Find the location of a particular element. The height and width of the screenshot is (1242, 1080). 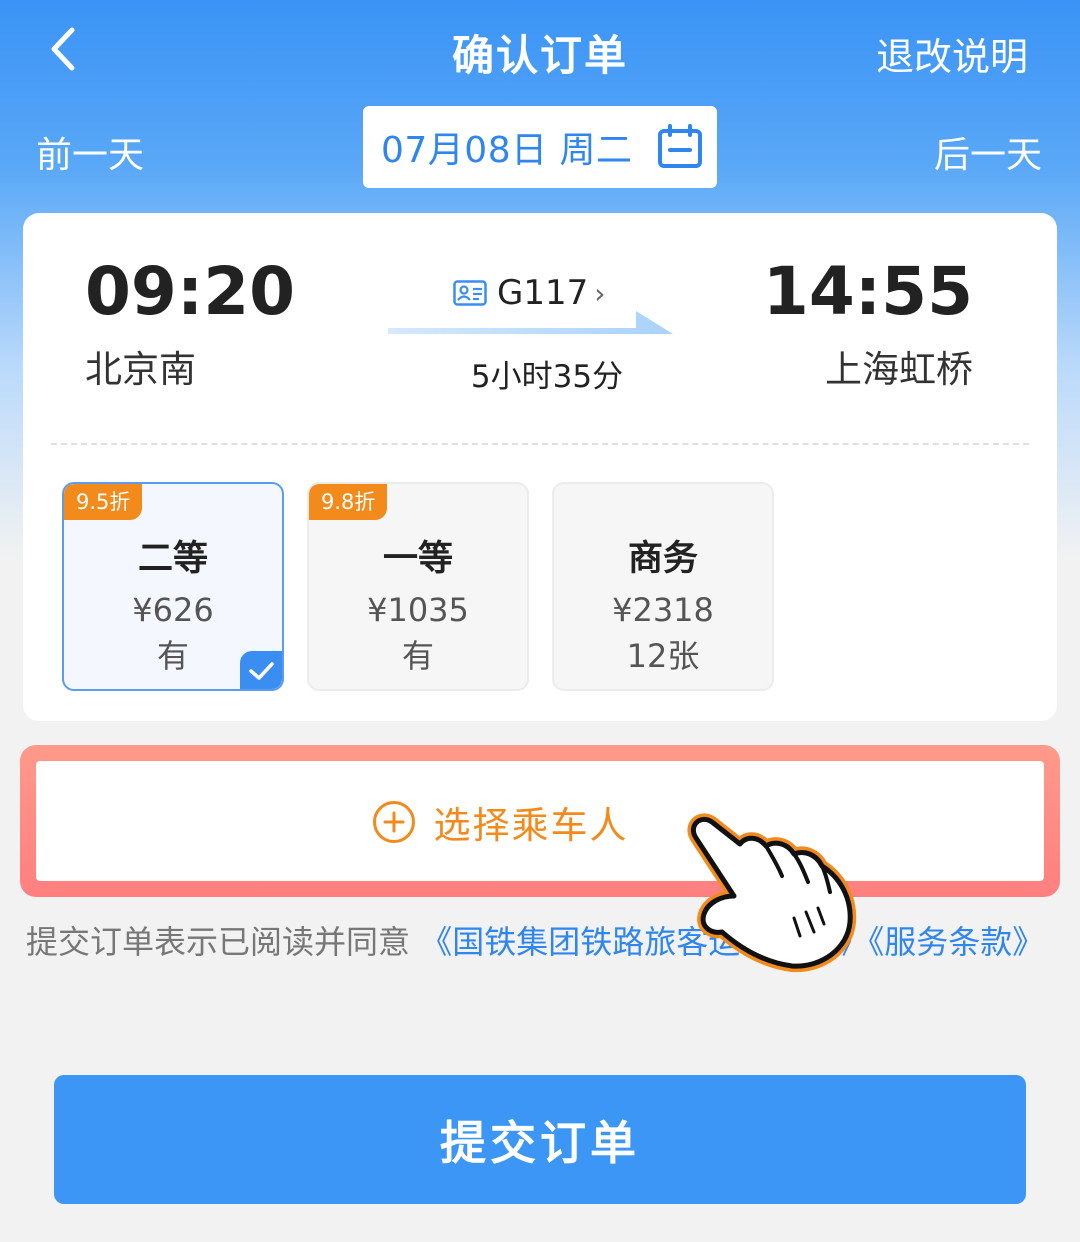

seat-option-business-class: 商务 ¥2318 12张 is located at coordinates (663, 586).